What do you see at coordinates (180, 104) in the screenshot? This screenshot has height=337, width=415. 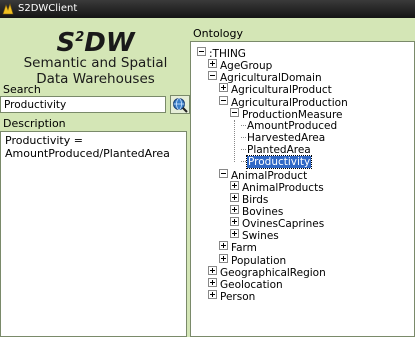 I see `search-button` at bounding box center [180, 104].